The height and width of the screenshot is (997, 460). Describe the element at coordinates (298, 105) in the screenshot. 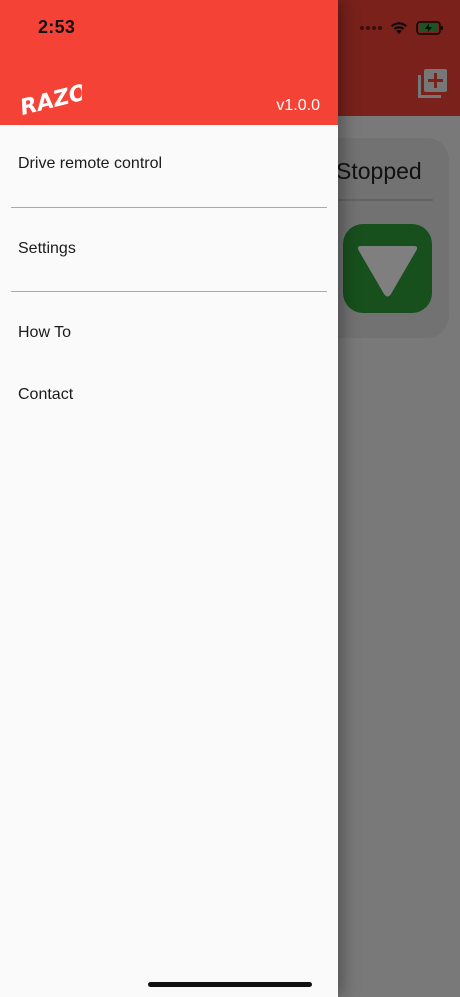

I see `app-version: v1.0.0` at that location.